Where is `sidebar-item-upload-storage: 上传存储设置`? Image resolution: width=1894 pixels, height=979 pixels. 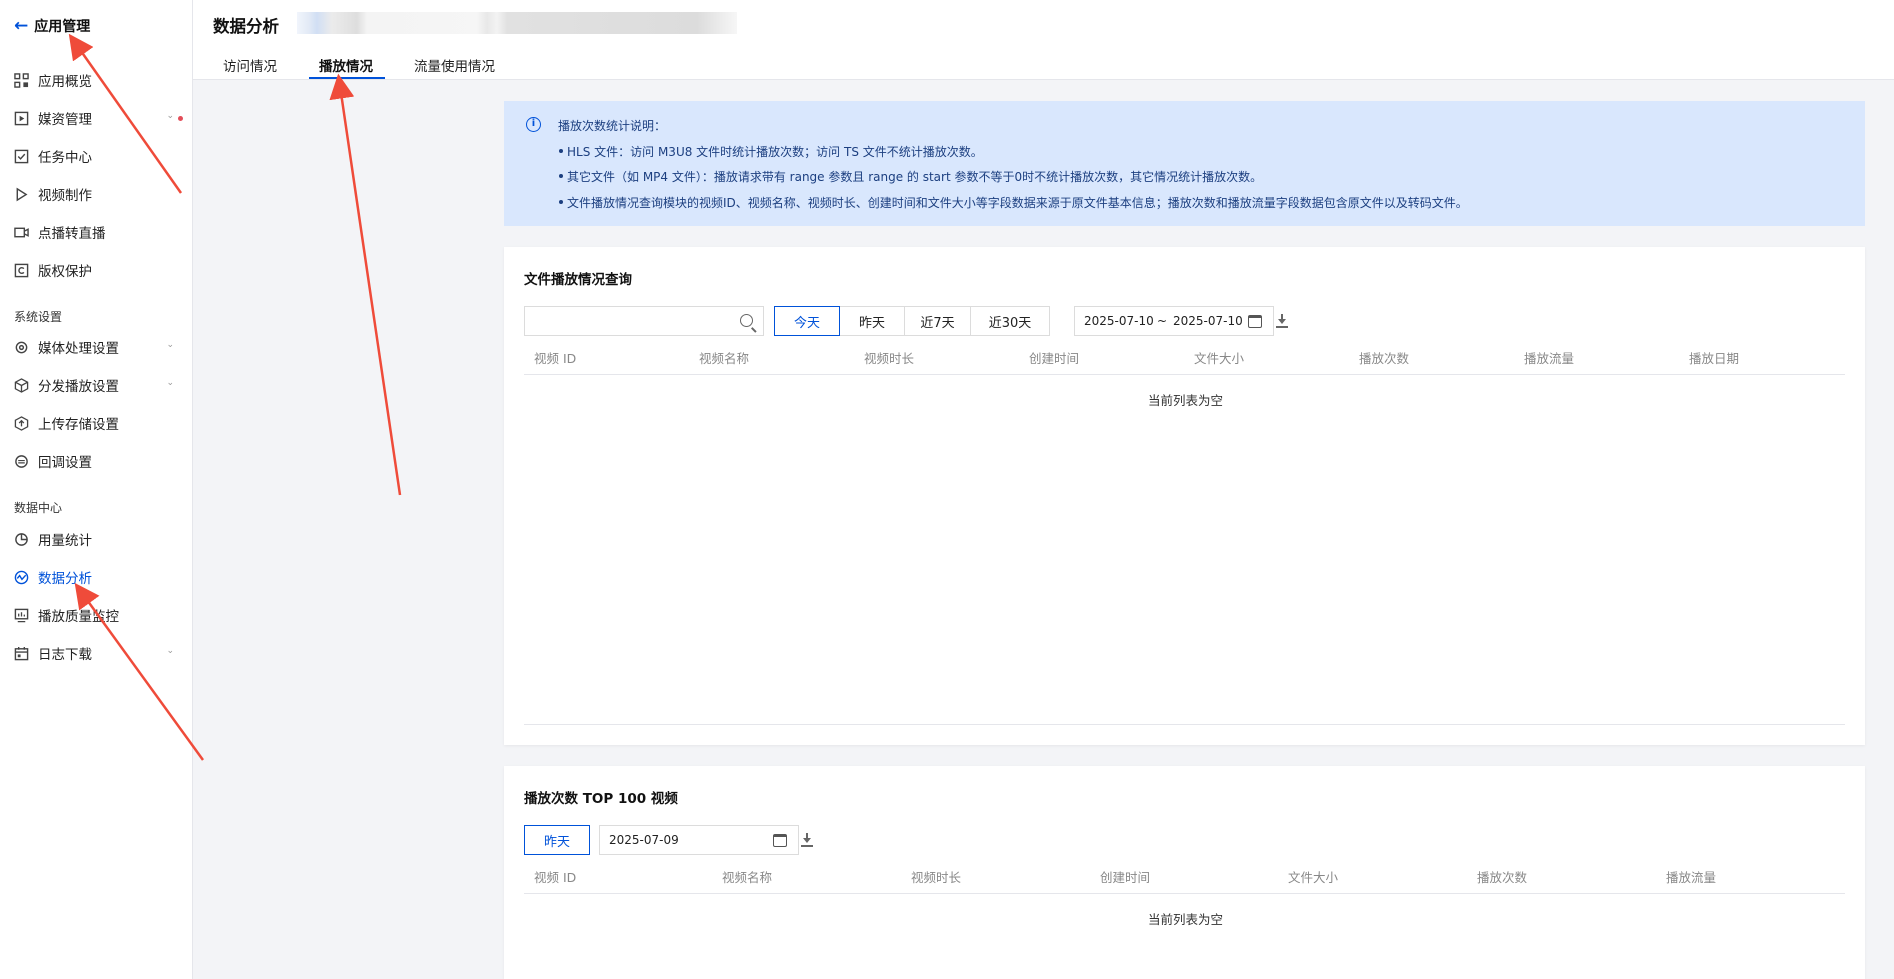
sidebar-item-upload-storage: 上传存储设置 is located at coordinates (96, 423).